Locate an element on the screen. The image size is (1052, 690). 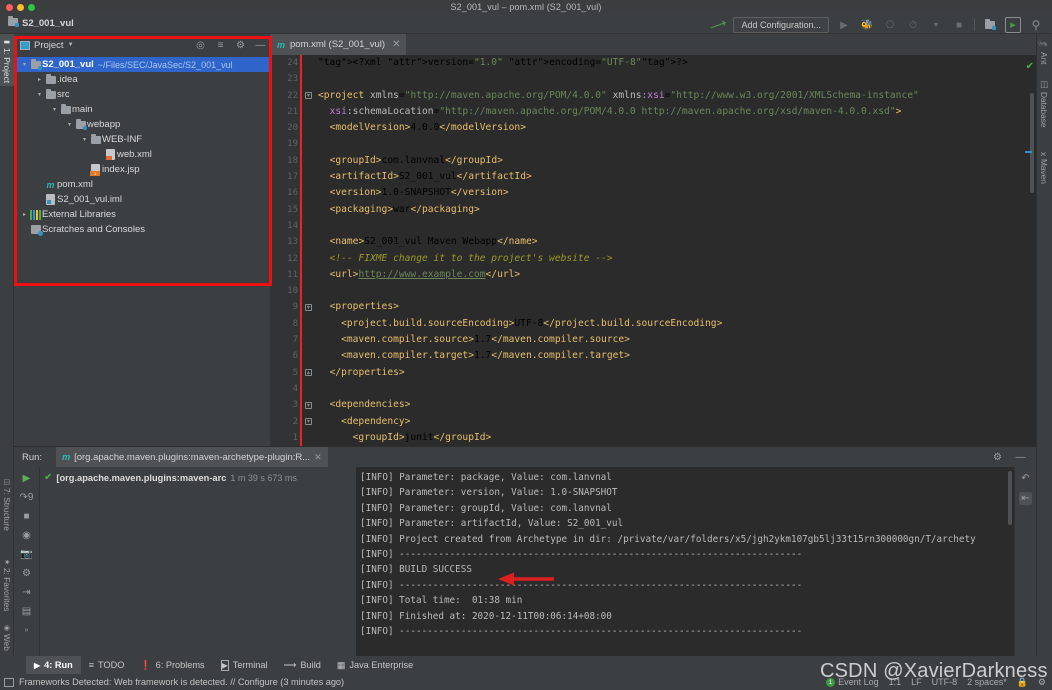
updating-project-icon is located at coordinates (990, 25).